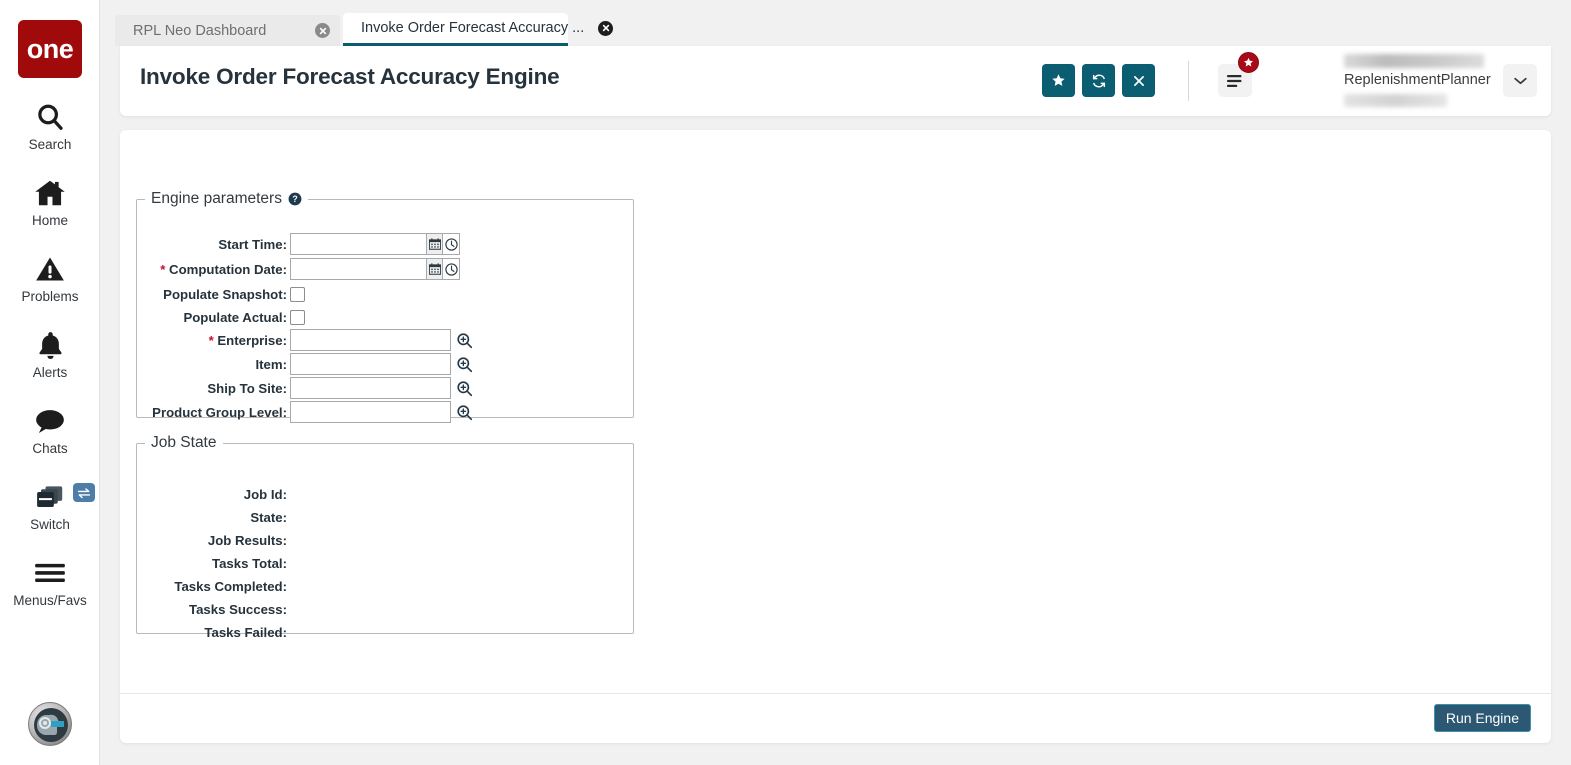  Describe the element at coordinates (50, 193) in the screenshot. I see `home-icon` at that location.